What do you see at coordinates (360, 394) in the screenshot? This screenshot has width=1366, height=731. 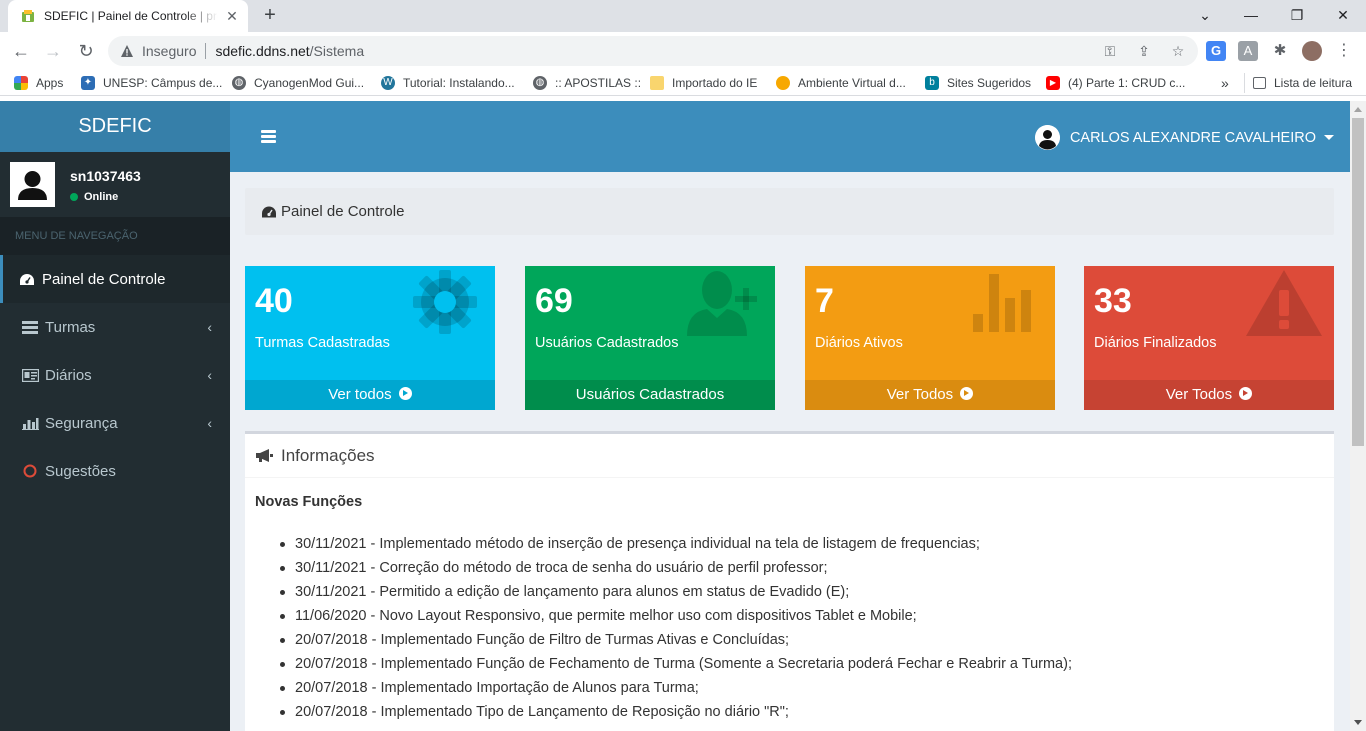 I see `stat-footer-label: Ver todos` at bounding box center [360, 394].